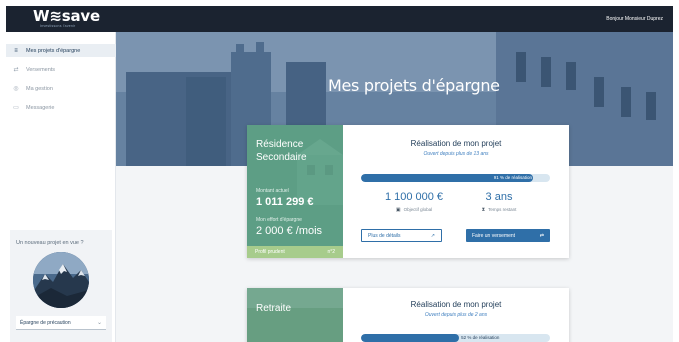 The image size is (679, 342). I want to click on mountain-image, so click(61, 280).